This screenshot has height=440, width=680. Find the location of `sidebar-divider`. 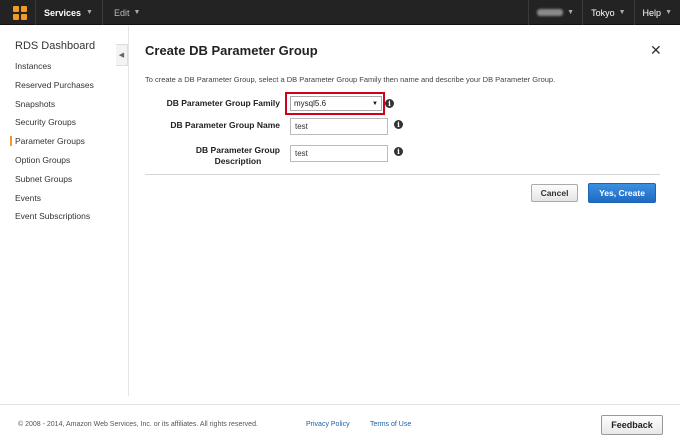

sidebar-divider is located at coordinates (128, 211).